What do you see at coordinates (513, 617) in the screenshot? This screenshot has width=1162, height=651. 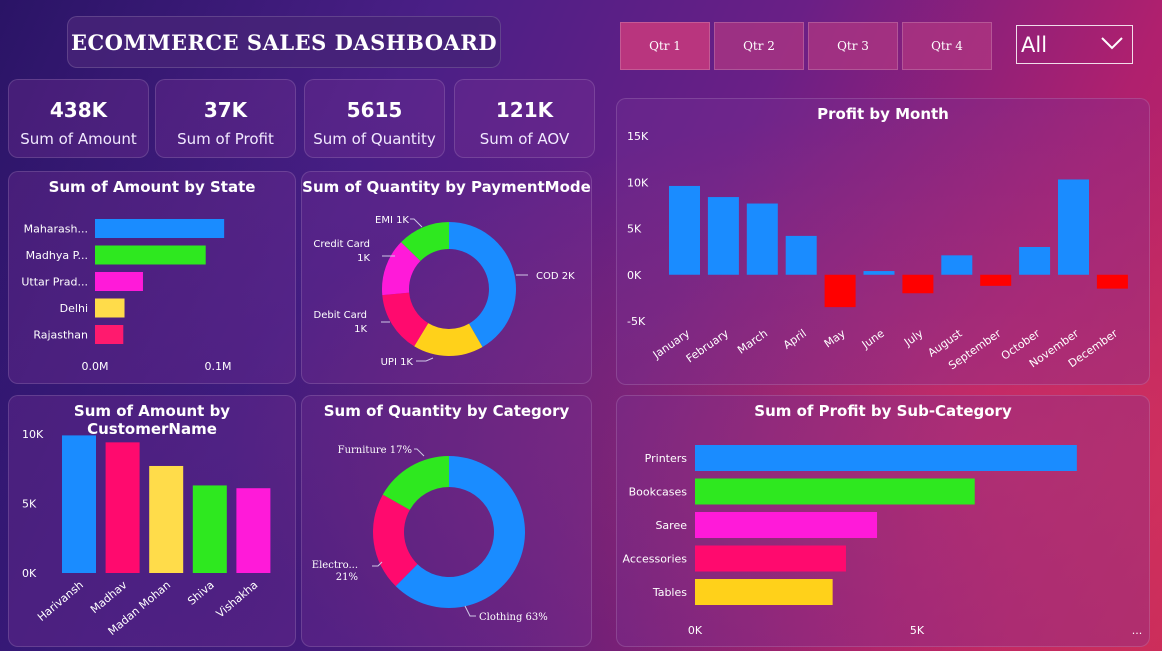 I see `slice-label: Clothing 63%` at bounding box center [513, 617].